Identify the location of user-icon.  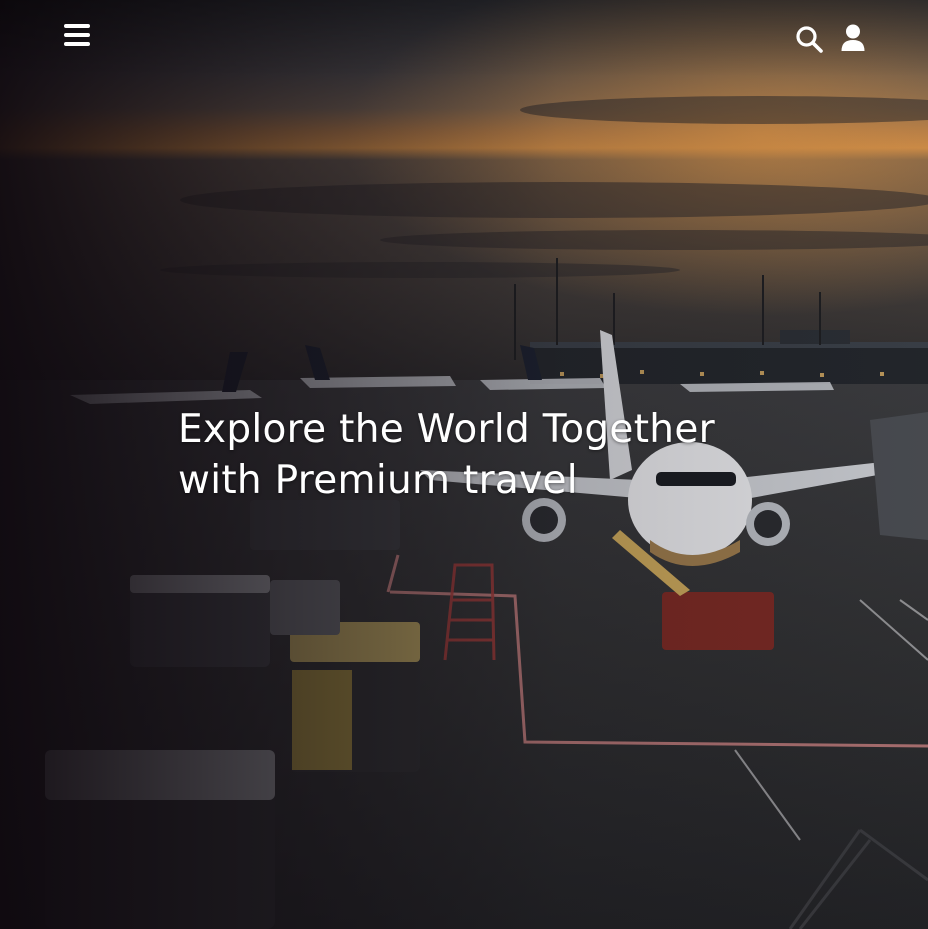
(853, 38).